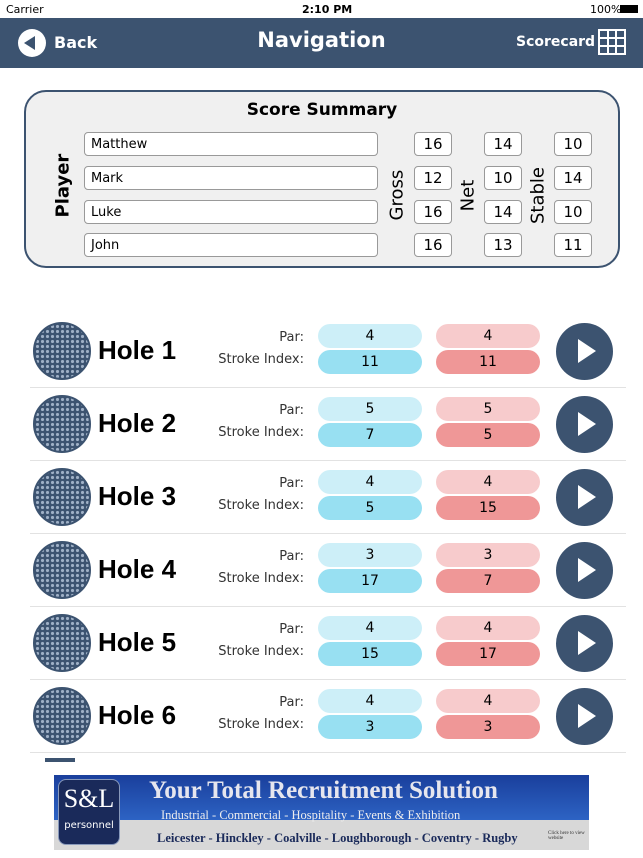 The image size is (643, 858). I want to click on stroke-index-red: 15, so click(488, 508).